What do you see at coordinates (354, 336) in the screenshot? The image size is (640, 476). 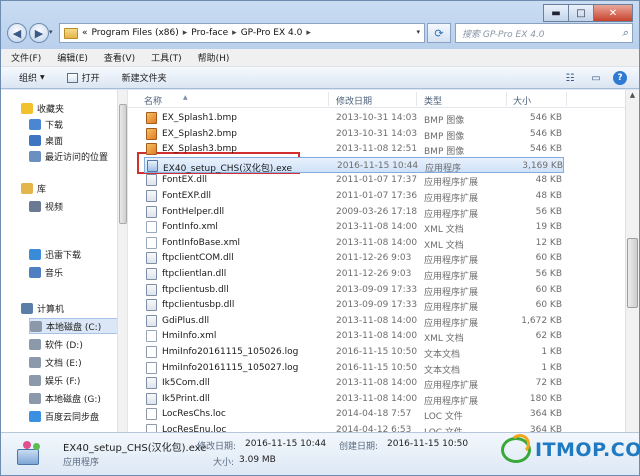 I see `file-row: HmiInfo.xml 2013-11-08 14:00 XML 文档 62 KB` at bounding box center [354, 336].